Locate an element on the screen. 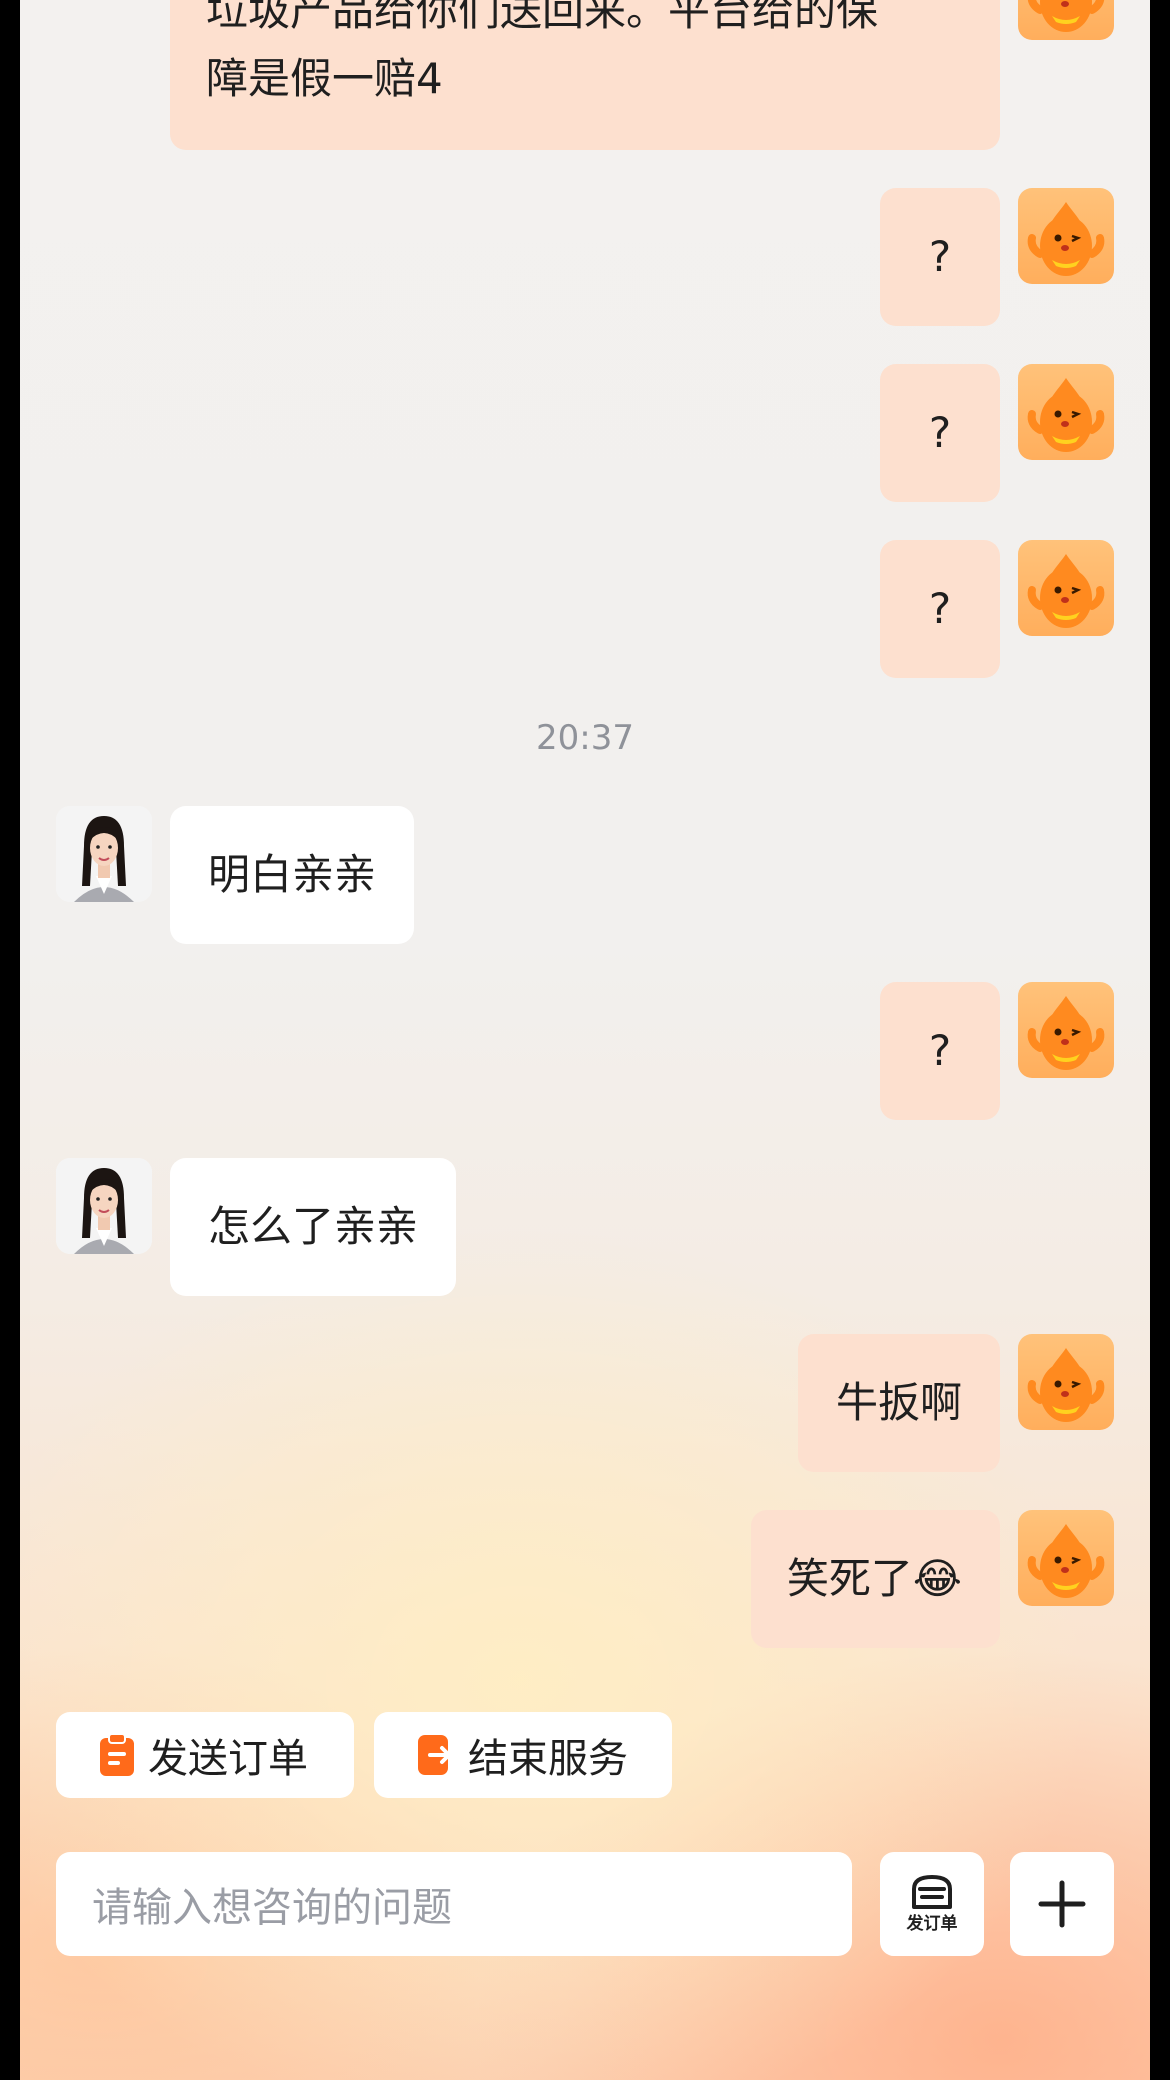 The width and height of the screenshot is (1170, 2080). message-text: 牛扳啊 is located at coordinates (898, 1402).